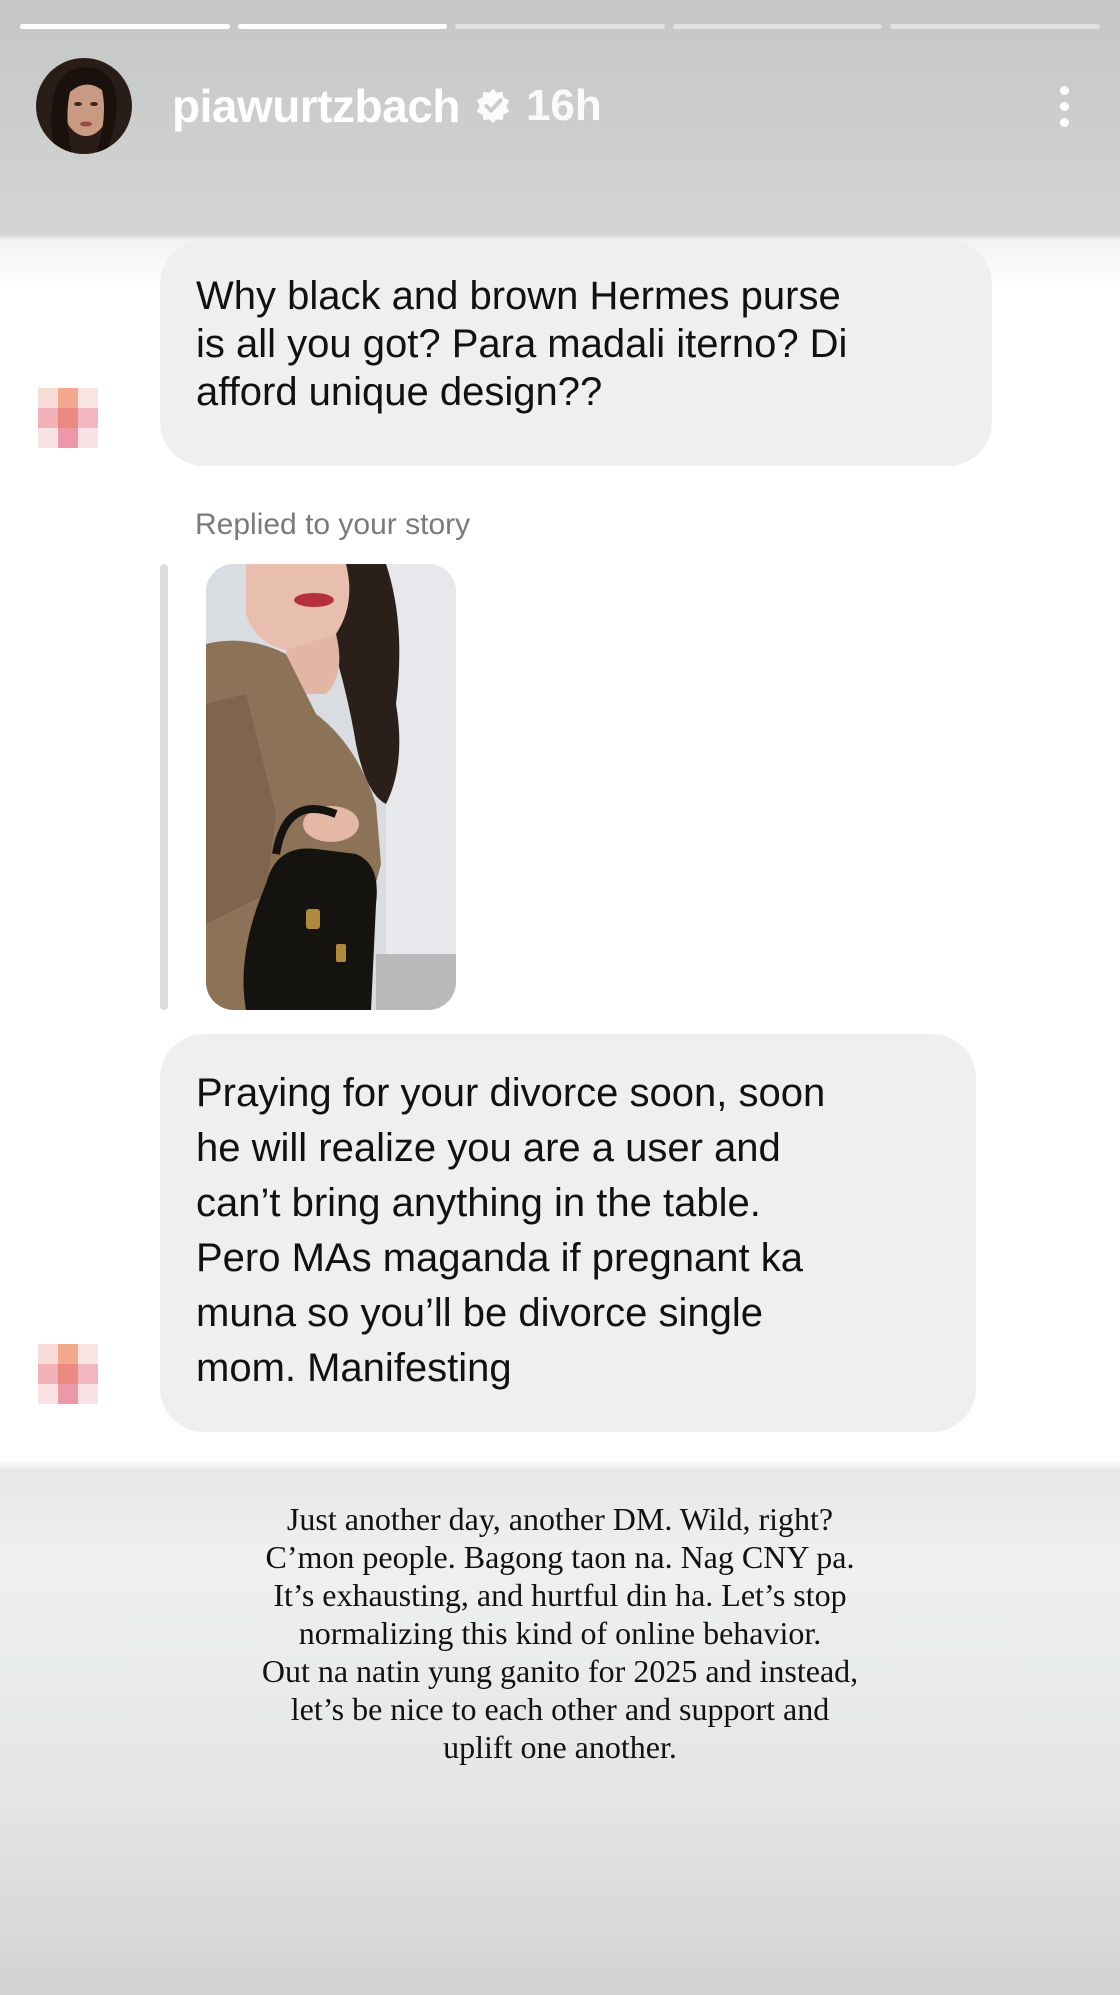 This screenshot has width=1120, height=1995. What do you see at coordinates (518, 296) in the screenshot?
I see `message-line: Why black and brown Hermes purse` at bounding box center [518, 296].